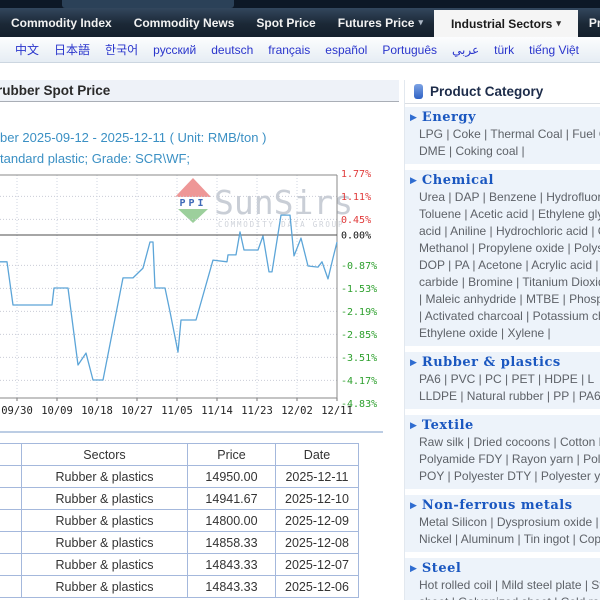 The height and width of the screenshot is (600, 600). What do you see at coordinates (179, 454) in the screenshot?
I see `table-header-row: Sectors Price Date` at bounding box center [179, 454].